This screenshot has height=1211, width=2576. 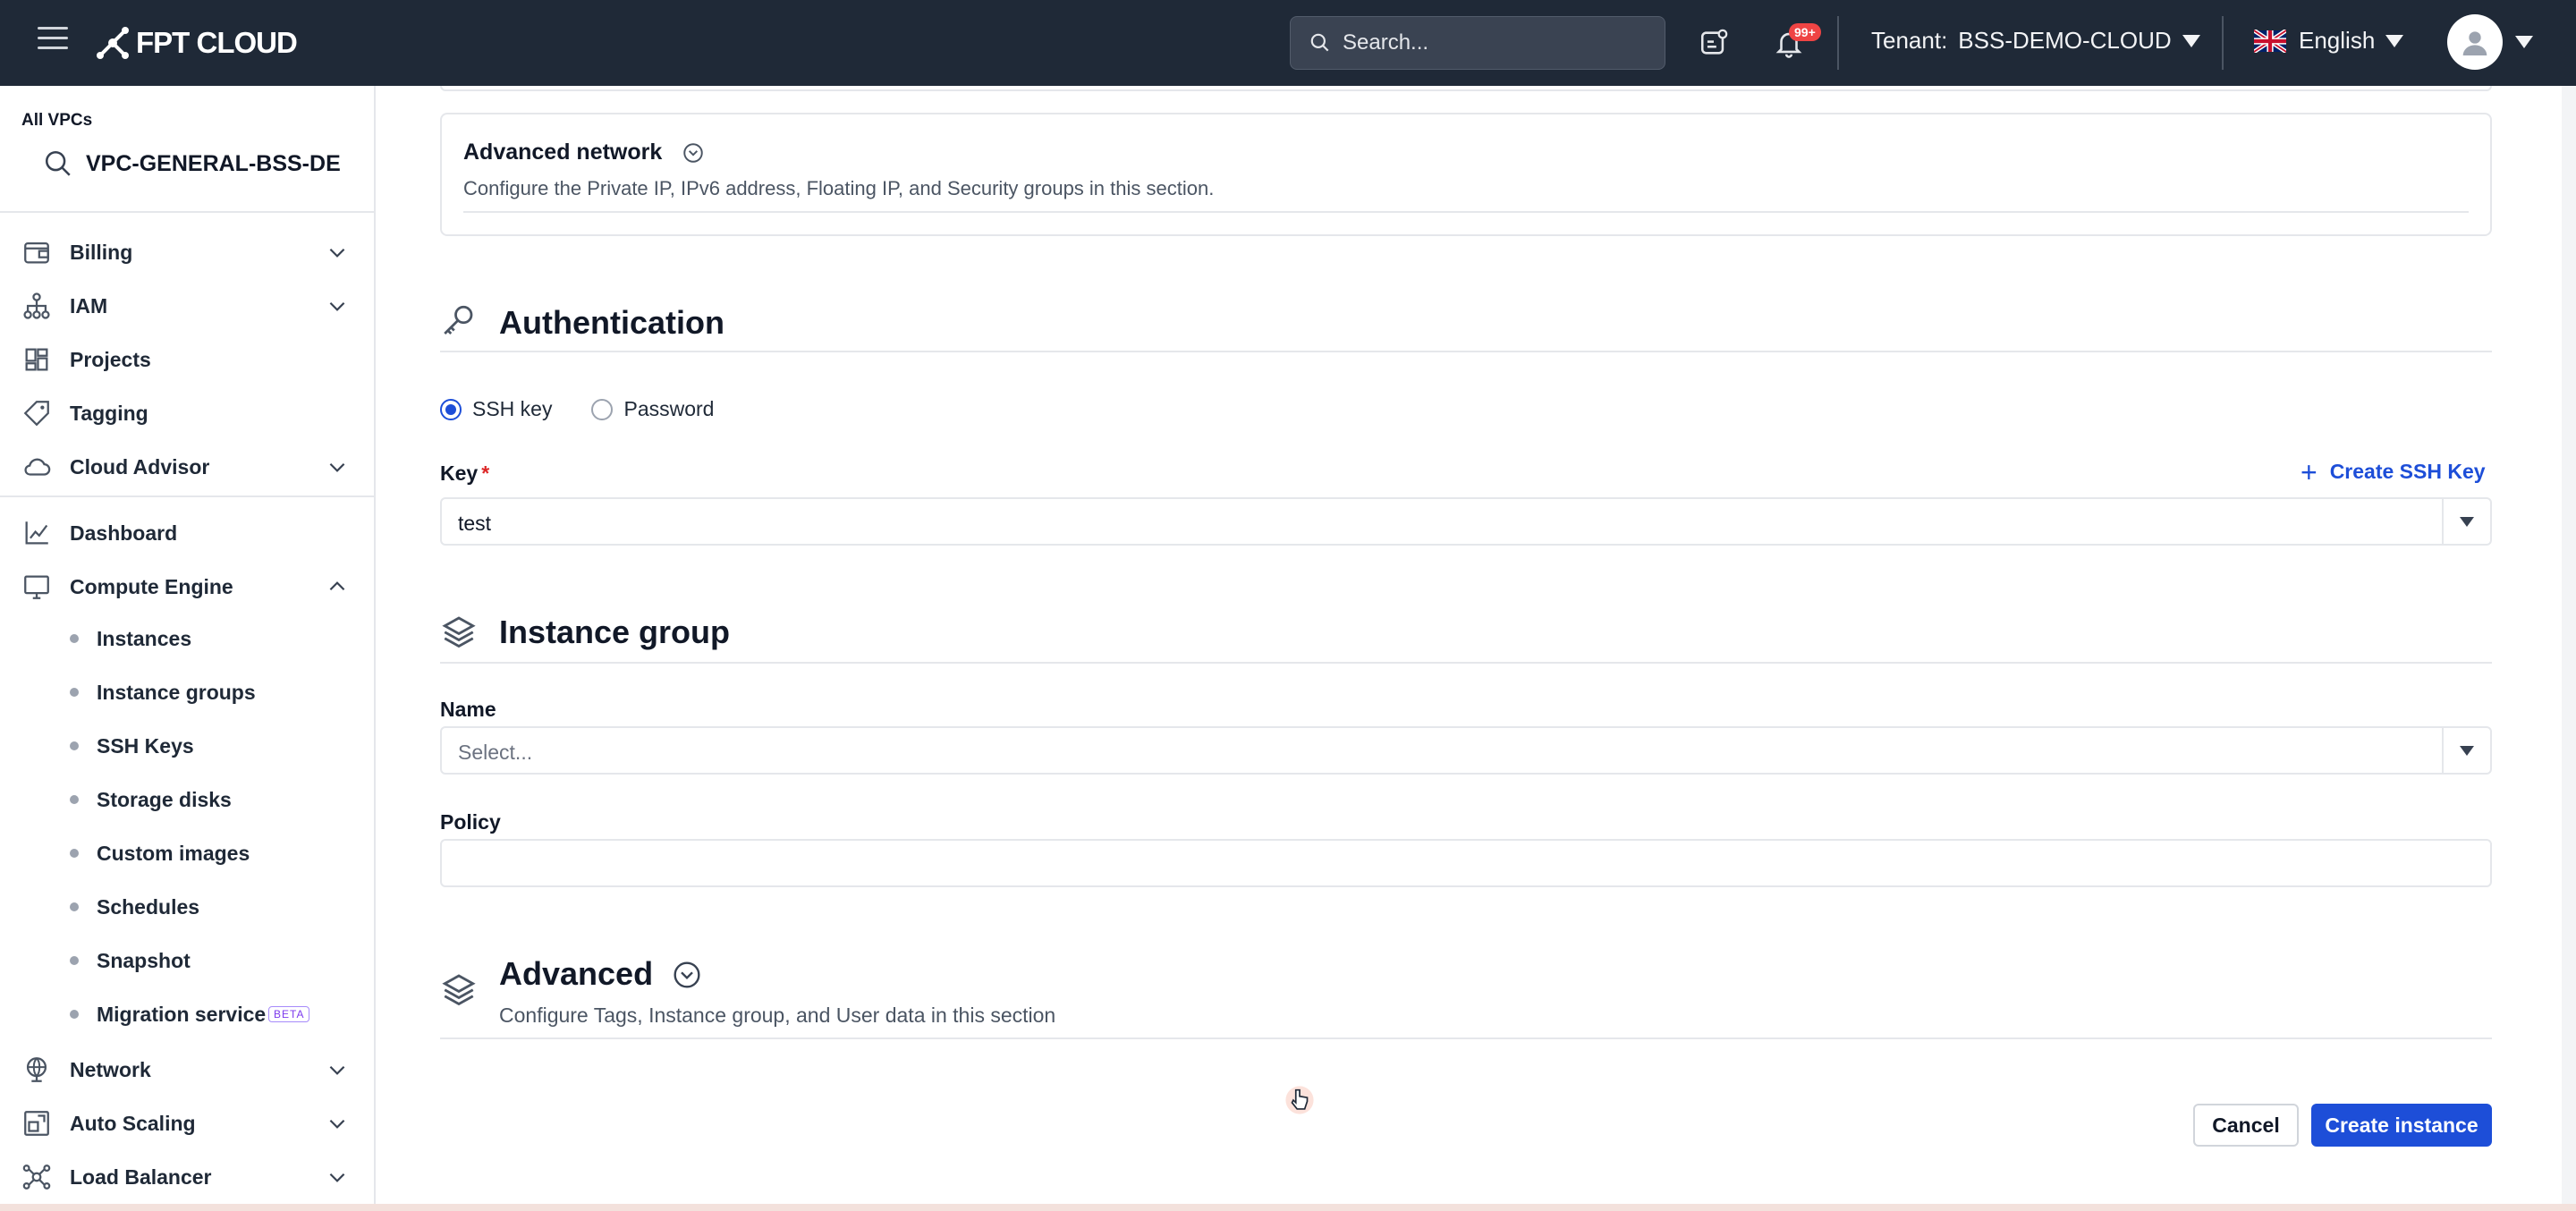 I want to click on sidebar-item-load-balancer: Load Balancer, so click(x=187, y=1177).